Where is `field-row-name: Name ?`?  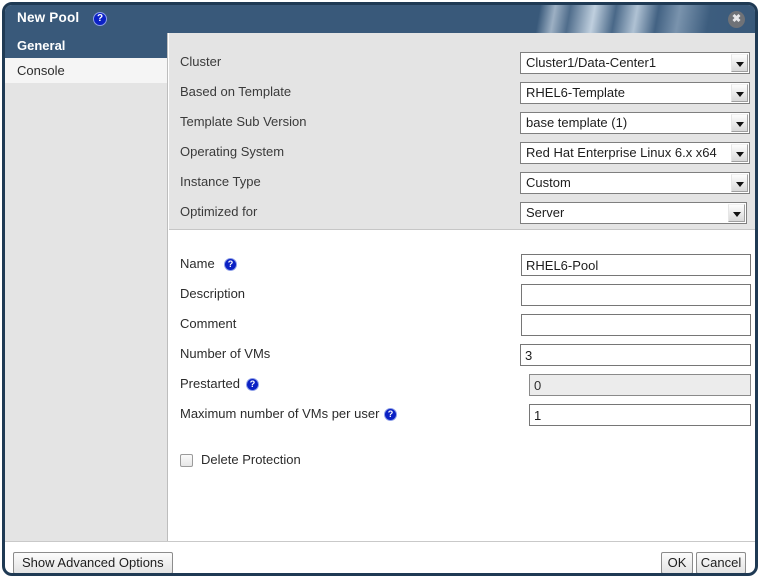 field-row-name: Name ? is located at coordinates (462, 265).